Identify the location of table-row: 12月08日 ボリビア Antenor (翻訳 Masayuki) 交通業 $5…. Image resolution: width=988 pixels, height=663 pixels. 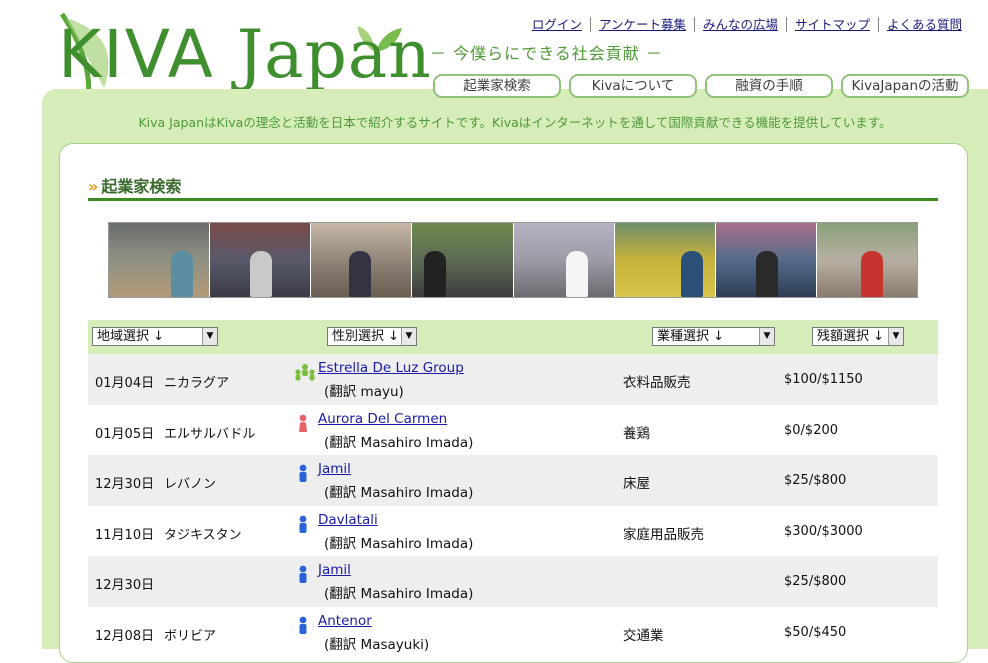
(513, 632).